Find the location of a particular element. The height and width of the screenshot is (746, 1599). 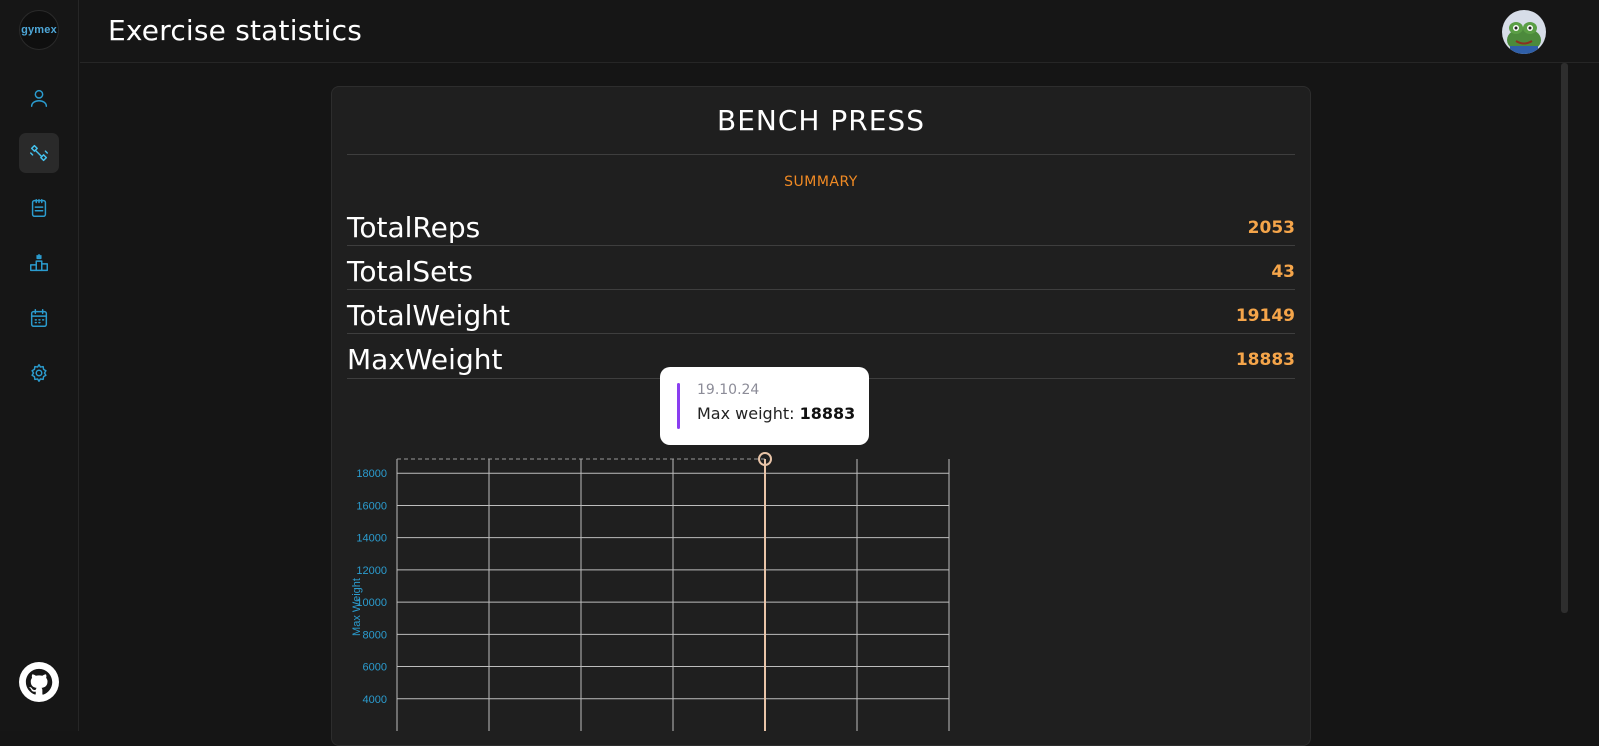

title-divider is located at coordinates (821, 154).